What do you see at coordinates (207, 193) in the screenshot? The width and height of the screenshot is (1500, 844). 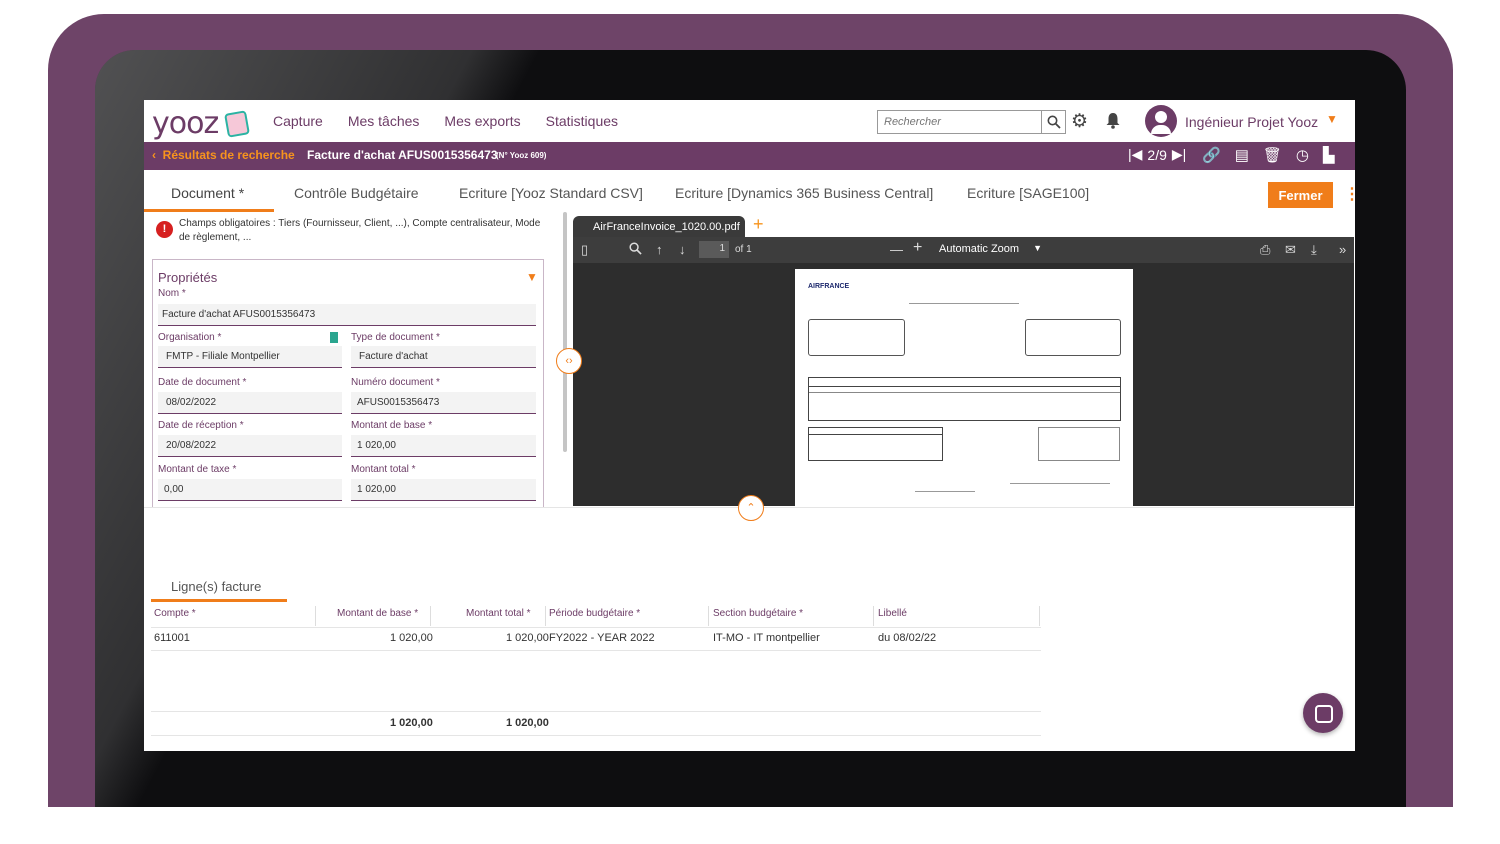 I see `tab-document: Document *` at bounding box center [207, 193].